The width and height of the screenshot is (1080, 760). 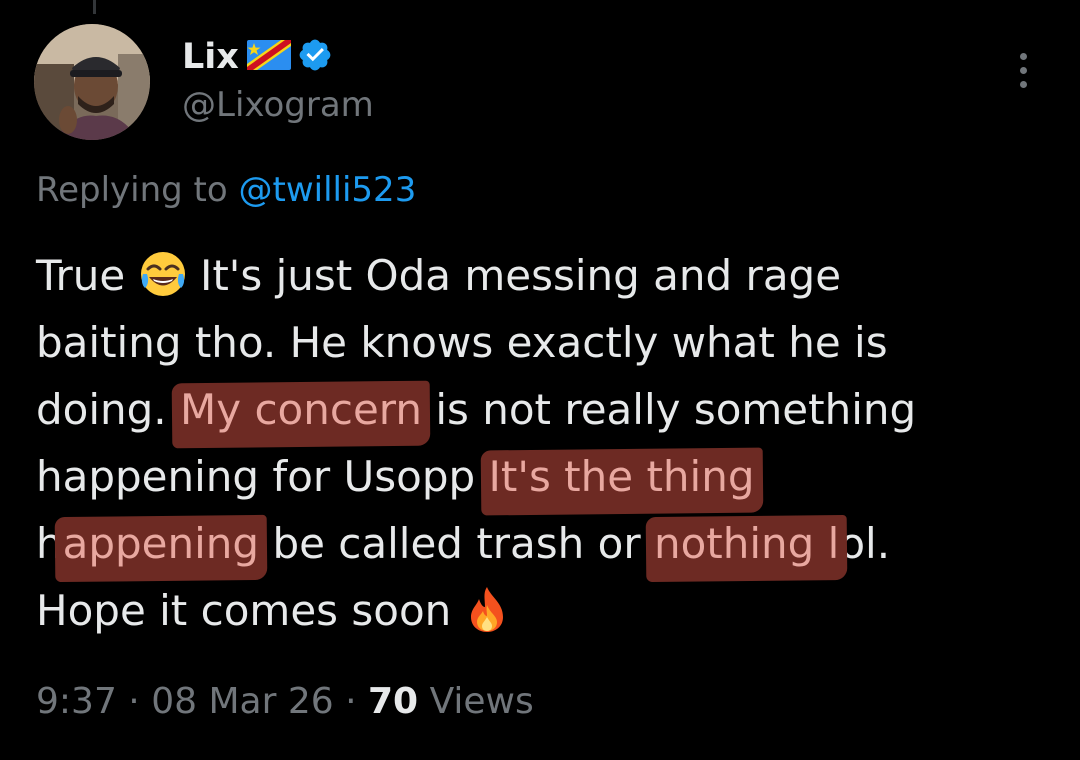 I want to click on verified-badge-icon, so click(x=315, y=57).